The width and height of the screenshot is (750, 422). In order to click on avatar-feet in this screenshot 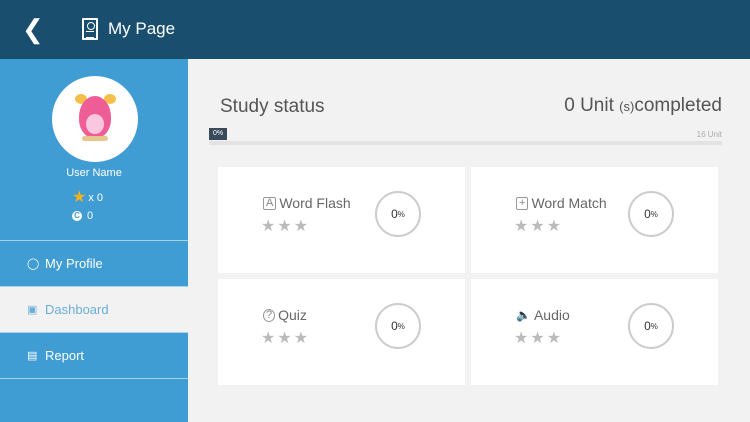, I will do `click(95, 138)`.